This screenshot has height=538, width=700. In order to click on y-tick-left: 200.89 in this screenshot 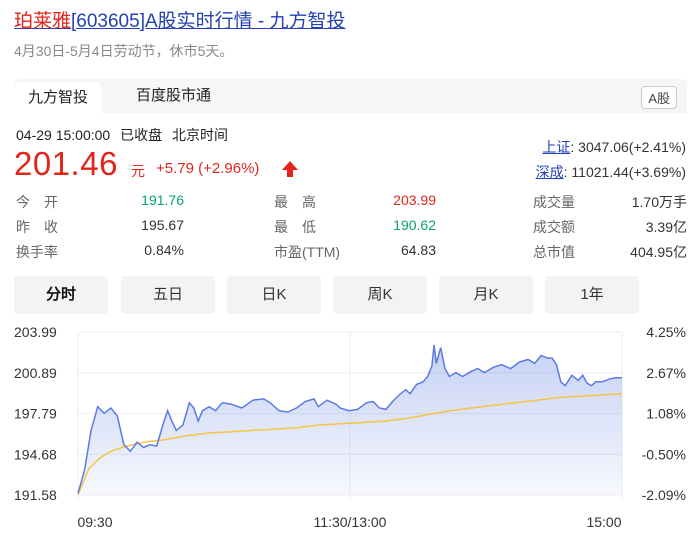, I will do `click(35, 373)`.